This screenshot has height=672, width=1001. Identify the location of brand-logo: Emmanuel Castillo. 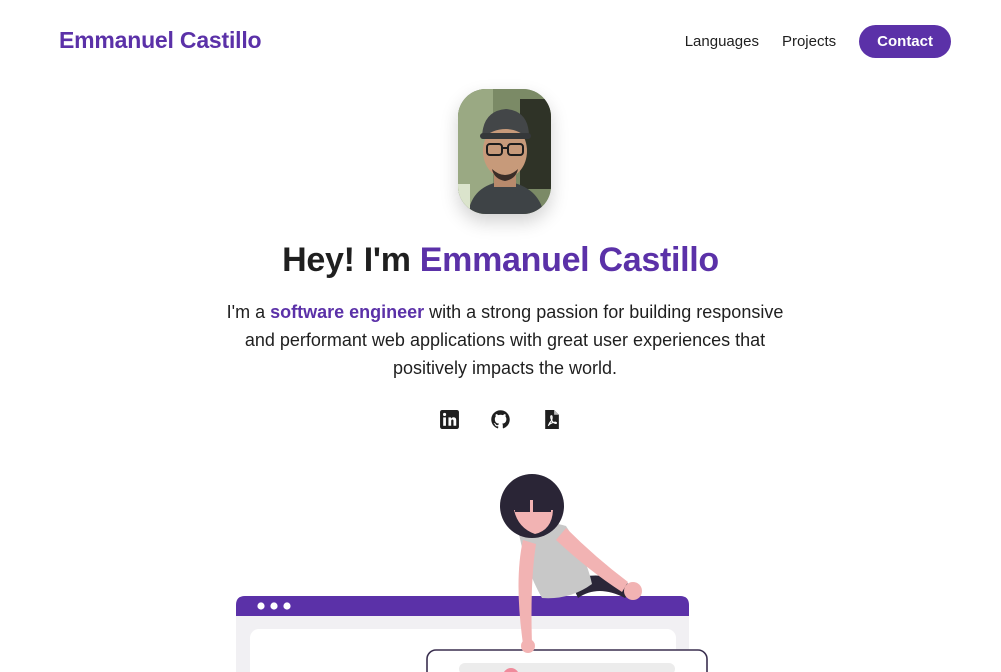
(160, 40).